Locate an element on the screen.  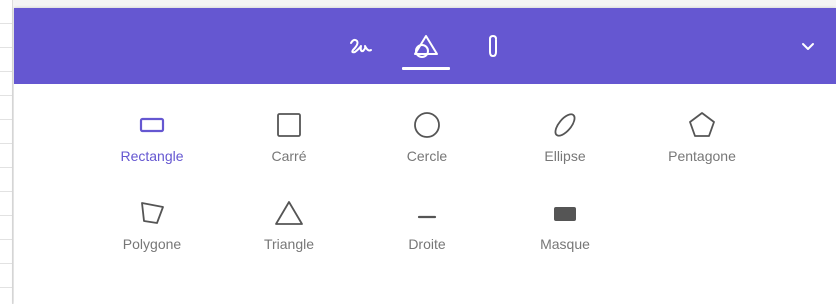
shape-line: Droite is located at coordinates (427, 236).